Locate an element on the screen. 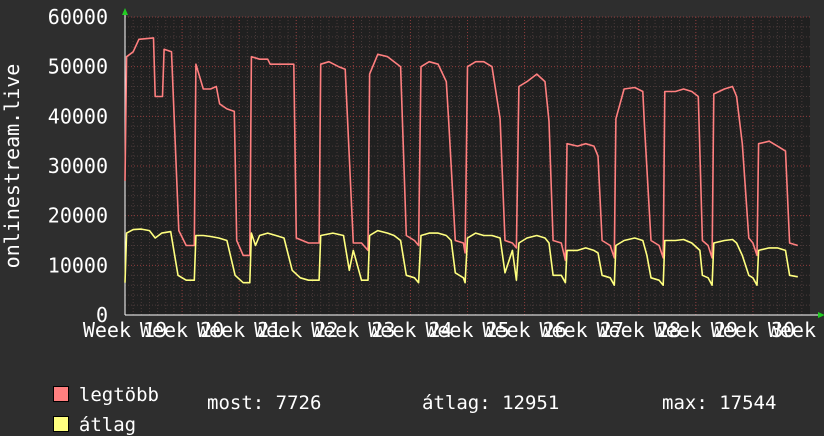 Image resolution: width=824 pixels, height=436 pixels. x-tick-label: Week 31 is located at coordinates (796, 330).